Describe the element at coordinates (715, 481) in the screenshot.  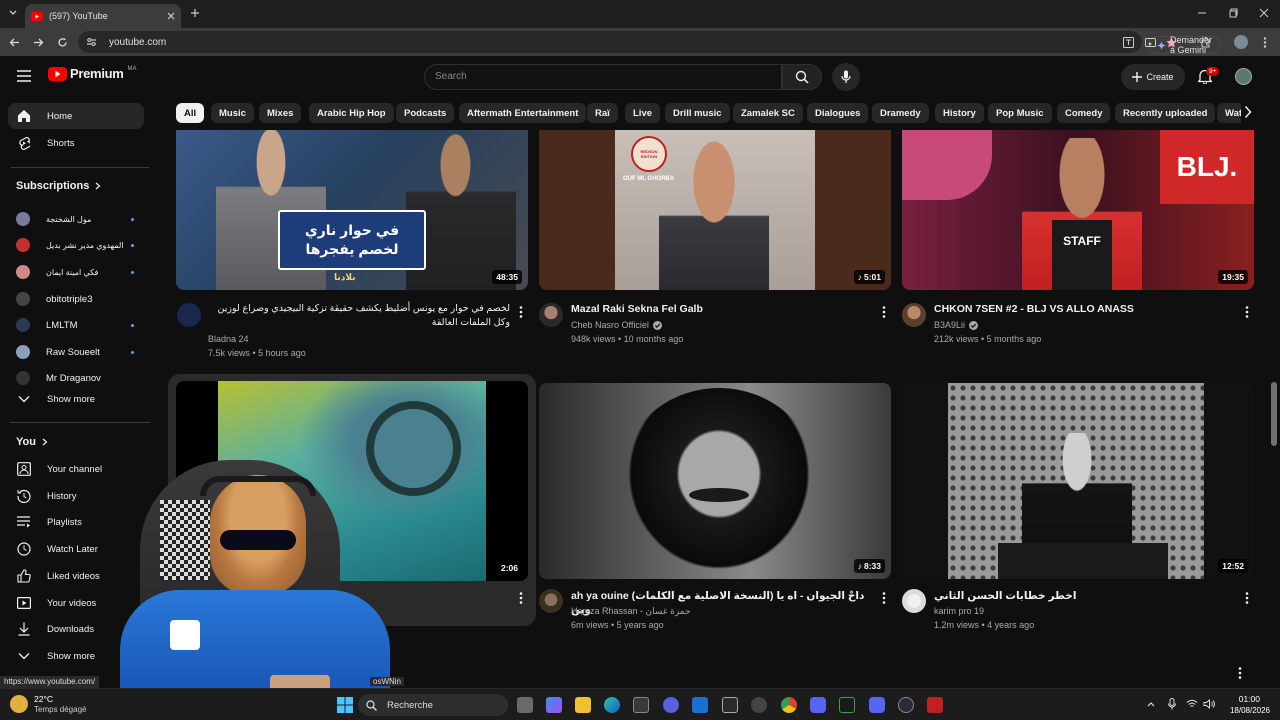
I see `video-thumbnail: ♪ 8:33` at that location.